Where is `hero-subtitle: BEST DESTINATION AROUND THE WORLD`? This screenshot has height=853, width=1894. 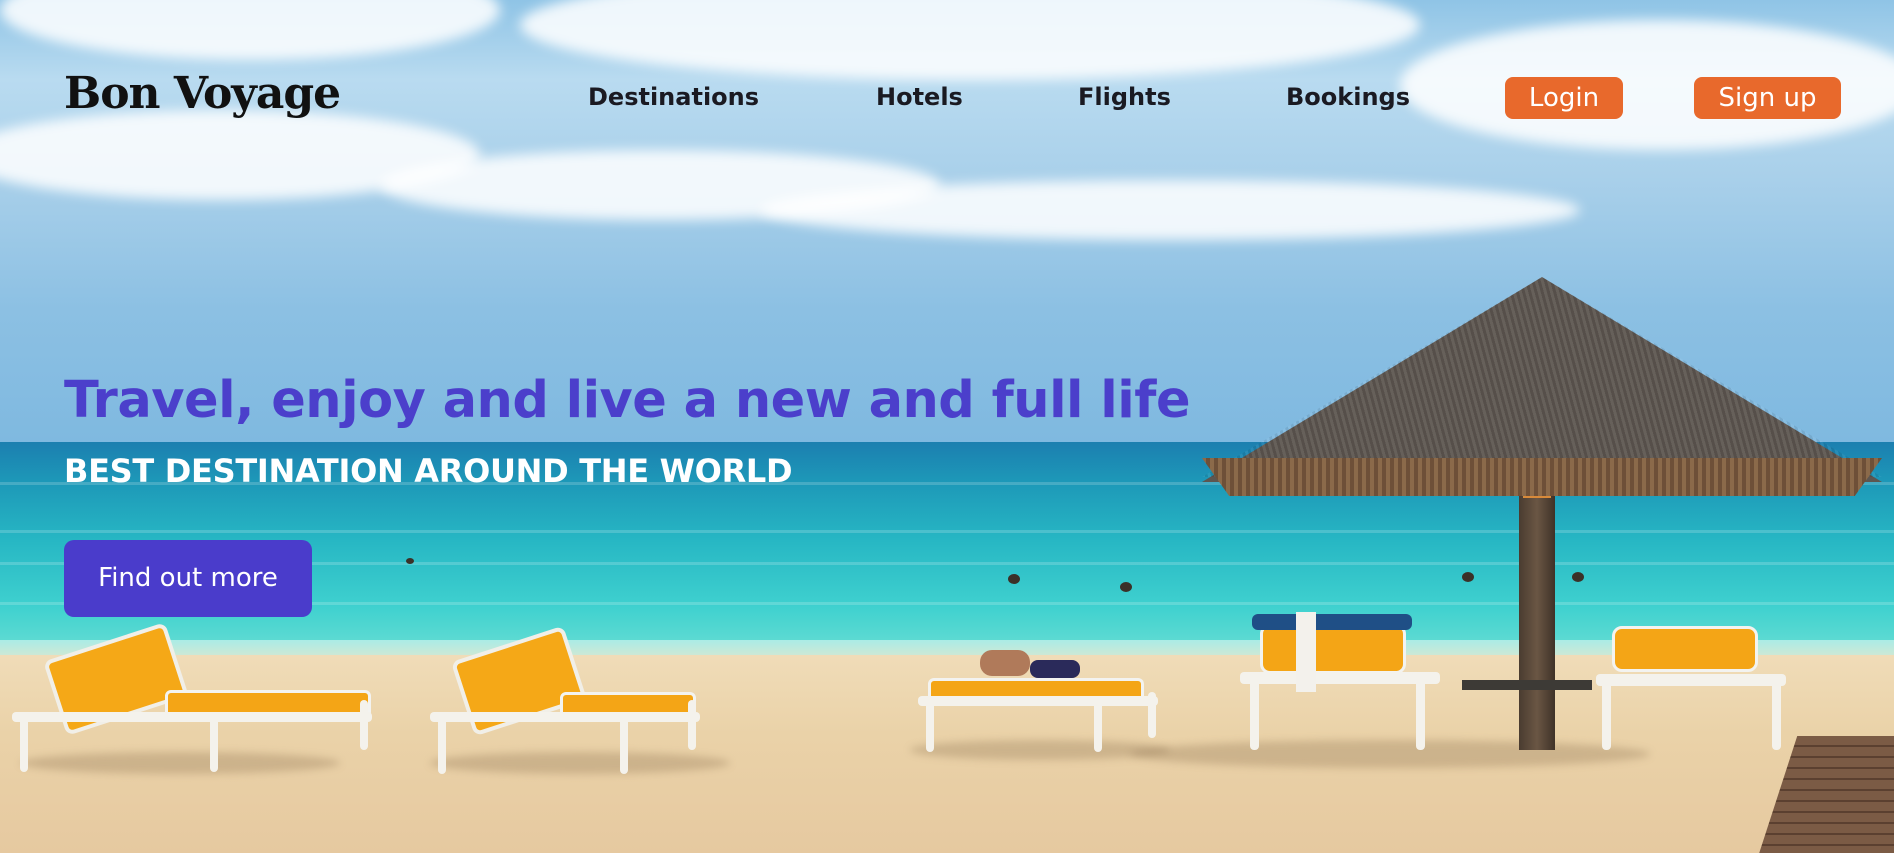 hero-subtitle: BEST DESTINATION AROUND THE WORLD is located at coordinates (428, 471).